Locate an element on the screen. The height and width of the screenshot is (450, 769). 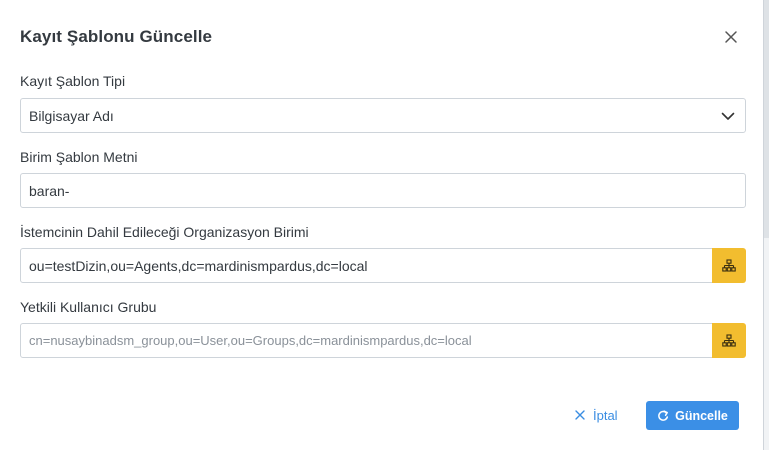
modal-backdrop is located at coordinates (766, 225).